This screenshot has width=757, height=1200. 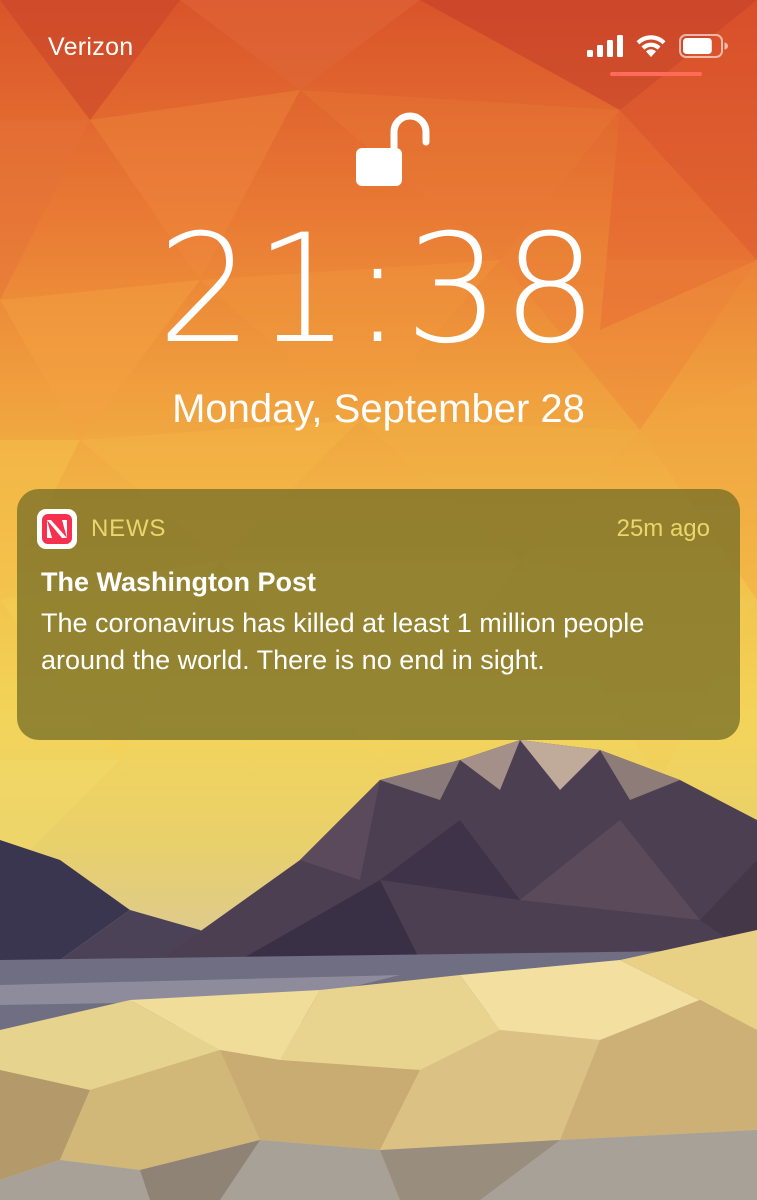 What do you see at coordinates (91, 47) in the screenshot?
I see `carrier-label: Verizon` at bounding box center [91, 47].